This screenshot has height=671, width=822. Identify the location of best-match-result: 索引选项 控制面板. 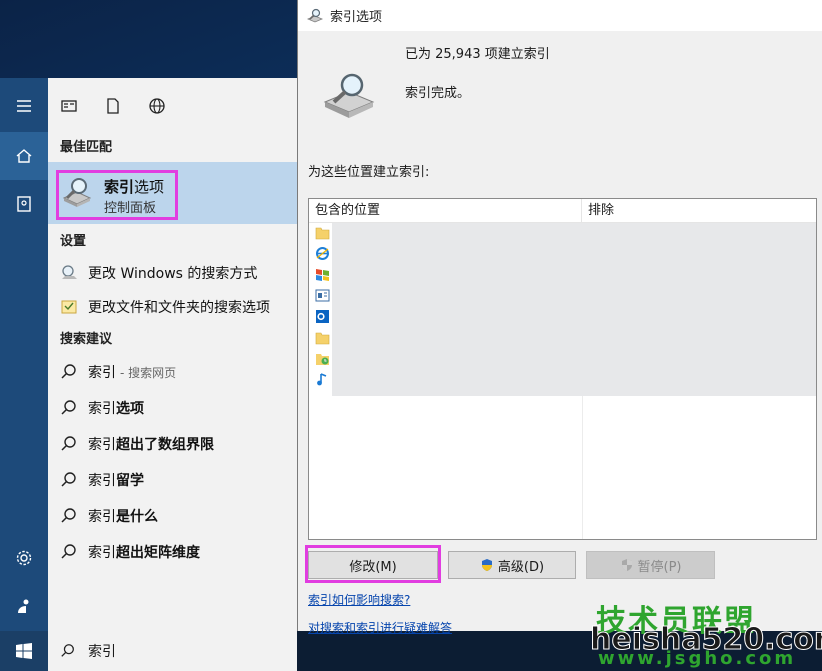
(172, 193).